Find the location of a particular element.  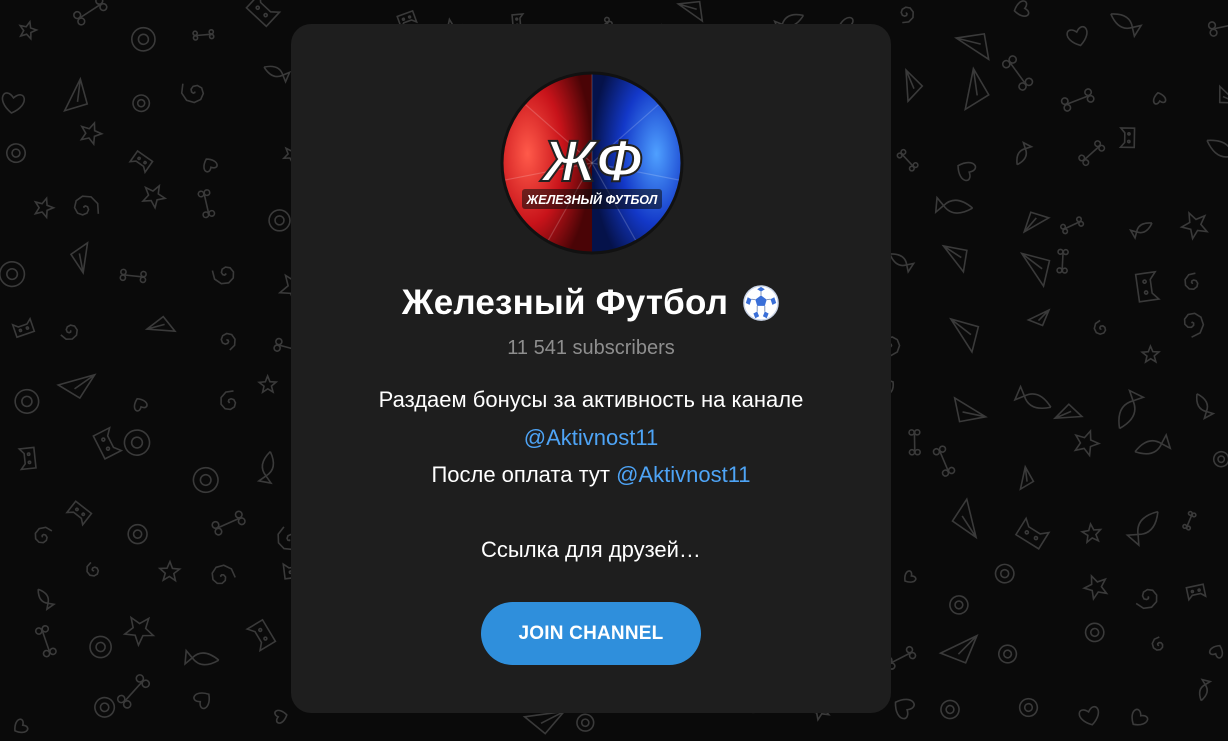

avatar-letters: ЖФ is located at coordinates (590, 161).